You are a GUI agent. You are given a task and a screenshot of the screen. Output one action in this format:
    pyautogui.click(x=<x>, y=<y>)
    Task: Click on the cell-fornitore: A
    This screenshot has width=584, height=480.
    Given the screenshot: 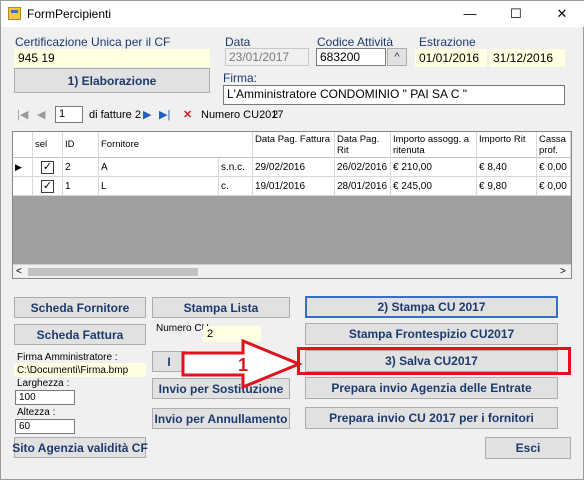 What is the action you would take?
    pyautogui.click(x=159, y=167)
    